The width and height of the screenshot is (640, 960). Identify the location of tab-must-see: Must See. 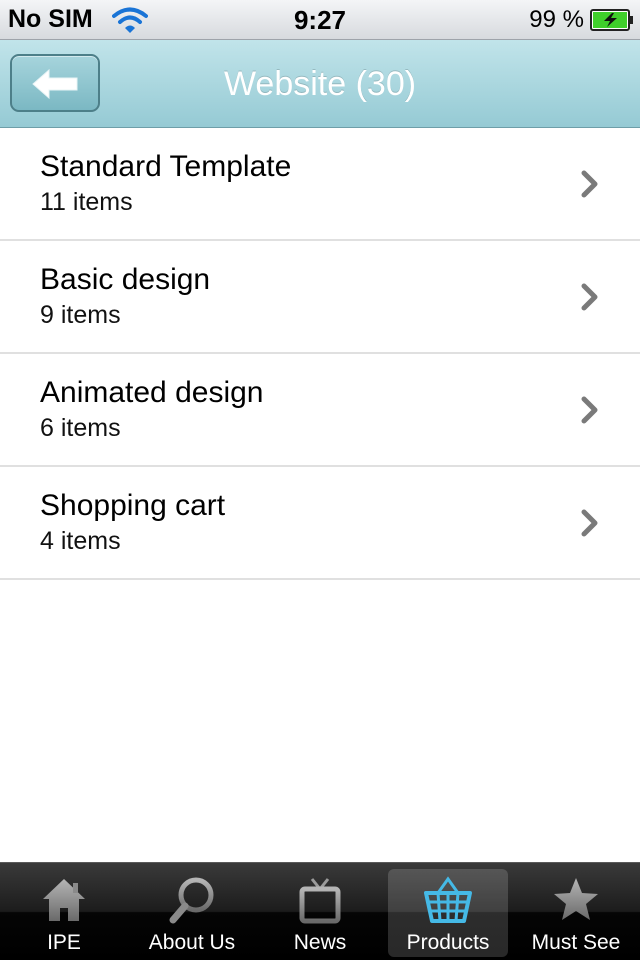
(576, 913).